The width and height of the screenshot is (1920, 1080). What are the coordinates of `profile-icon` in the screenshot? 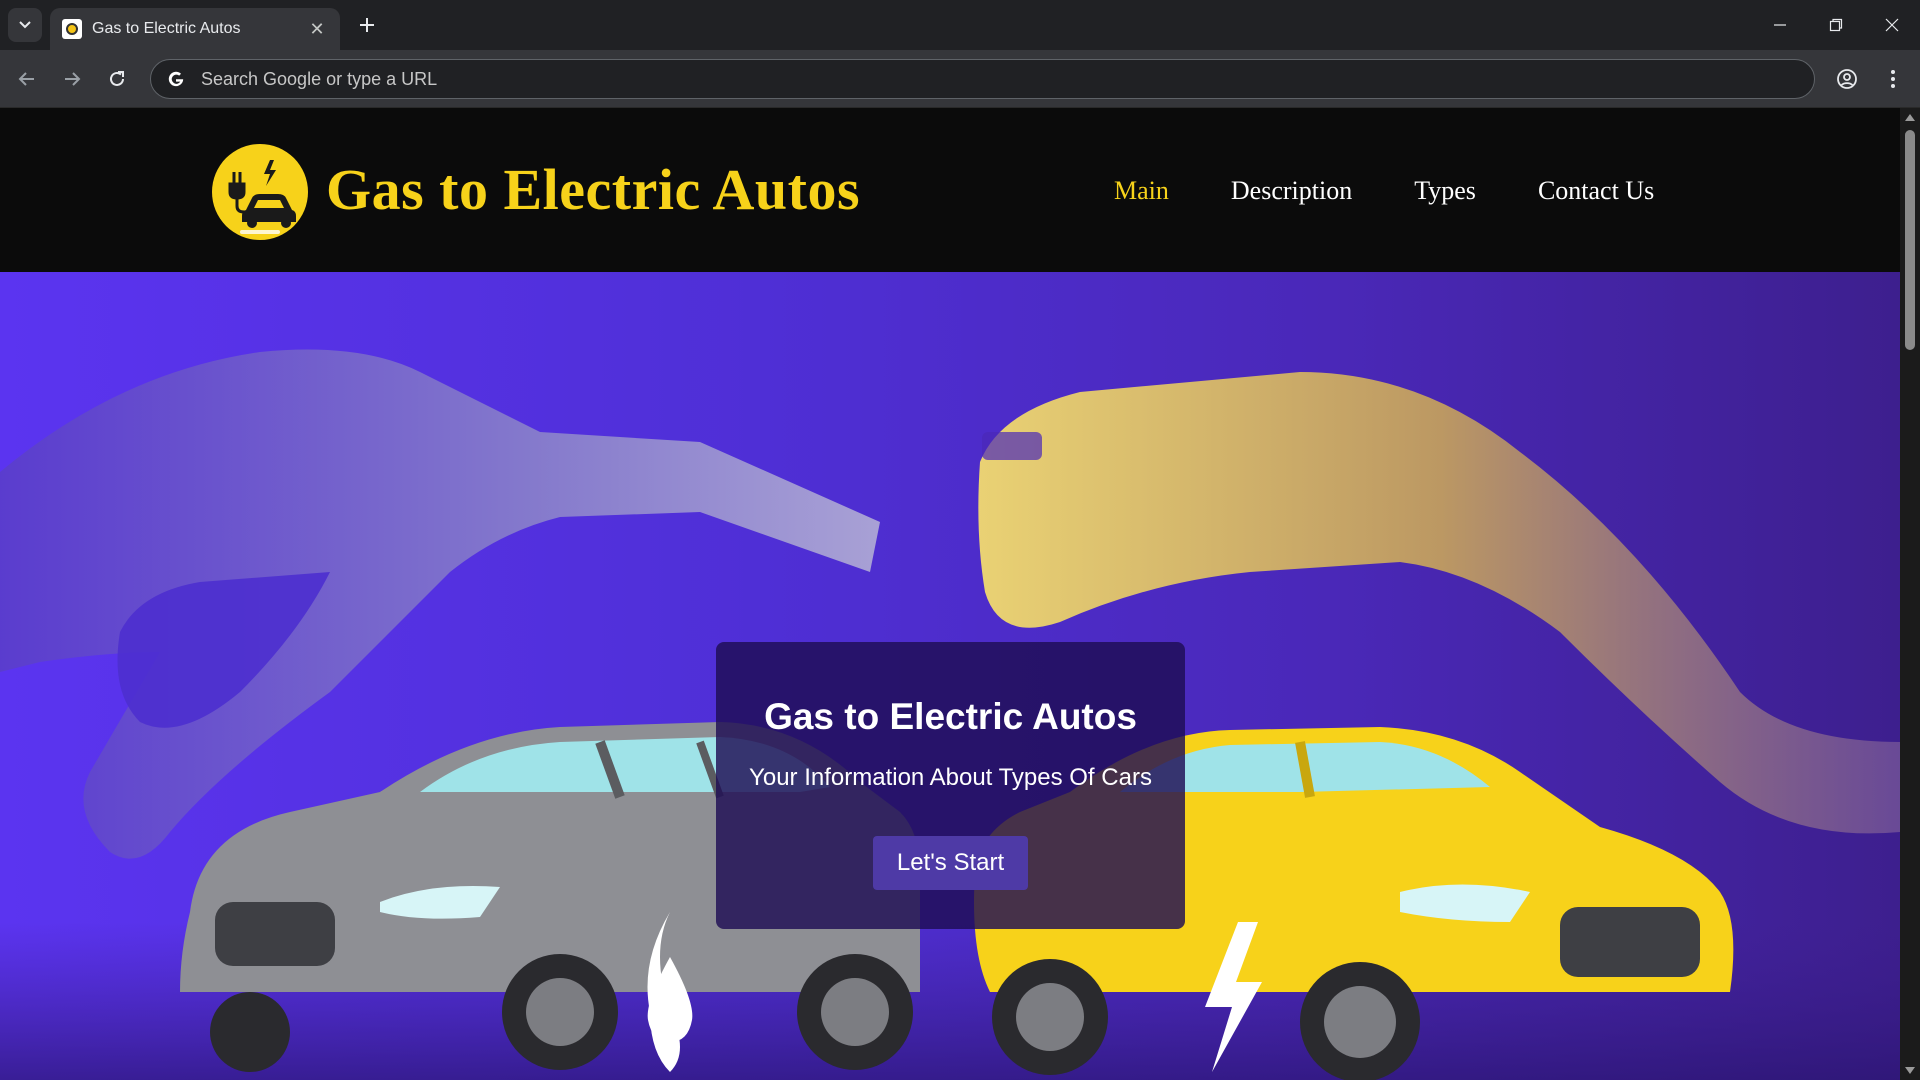 It's located at (1847, 79).